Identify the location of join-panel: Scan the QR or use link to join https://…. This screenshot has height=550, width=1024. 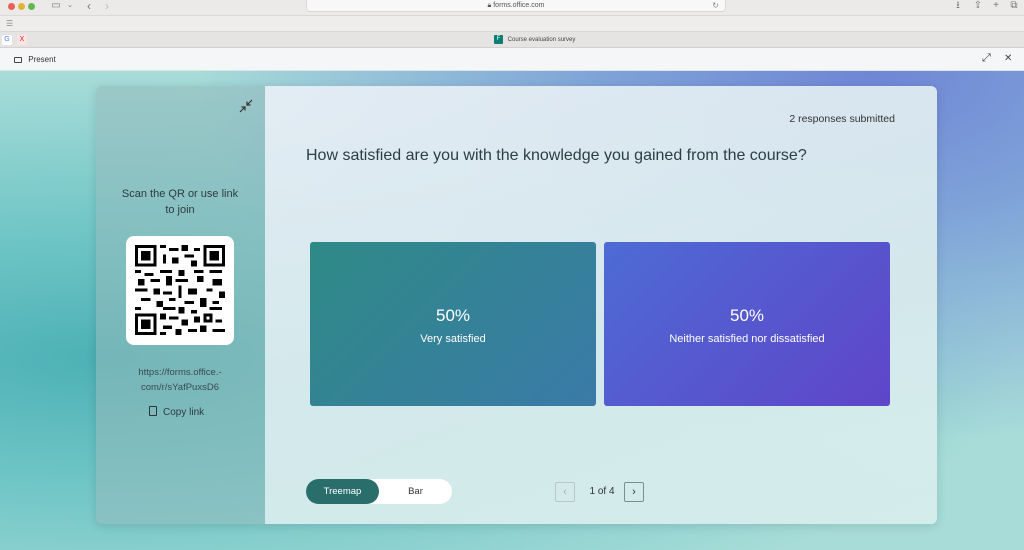
(180, 305).